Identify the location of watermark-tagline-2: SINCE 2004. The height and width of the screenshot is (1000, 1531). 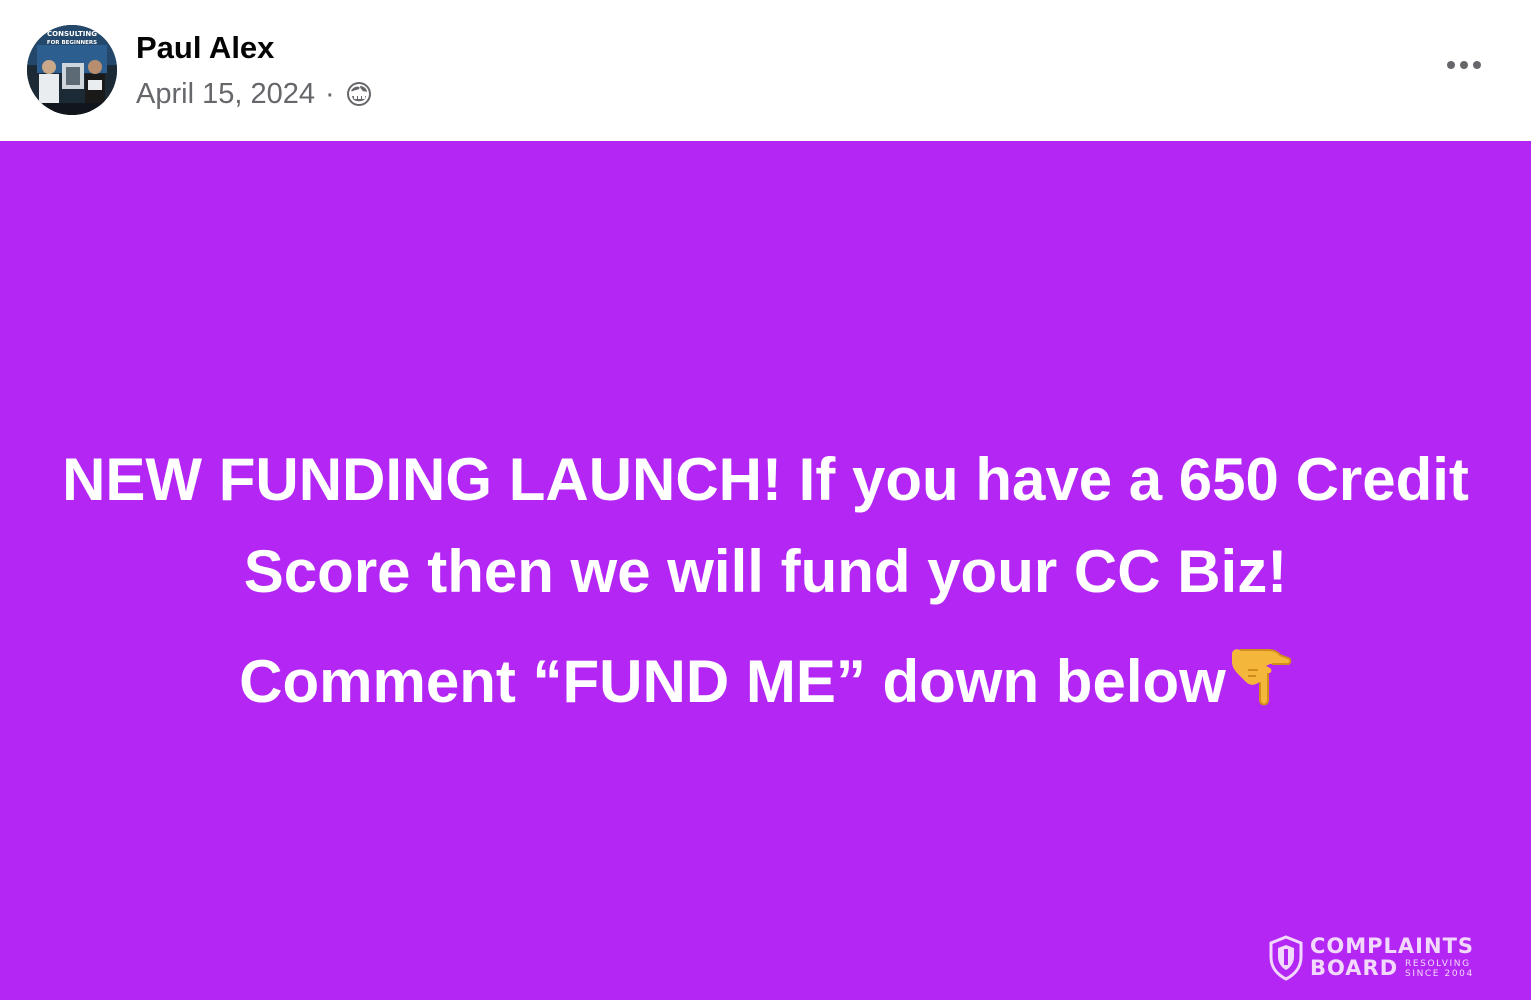
(1439, 974).